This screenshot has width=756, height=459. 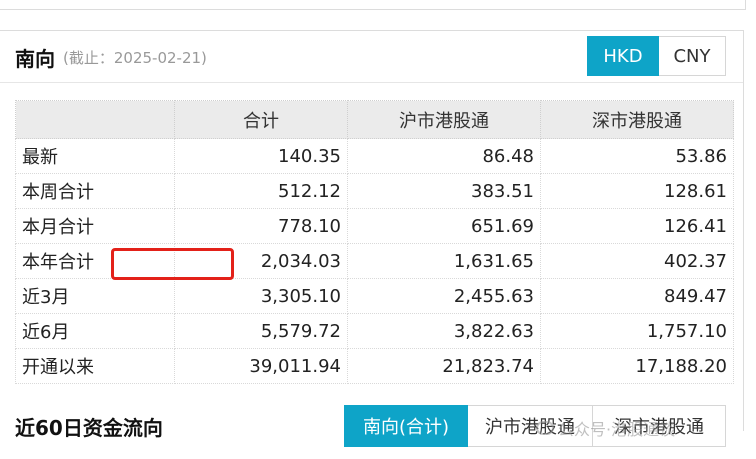 I want to click on red-highlight-box, so click(x=172, y=263).